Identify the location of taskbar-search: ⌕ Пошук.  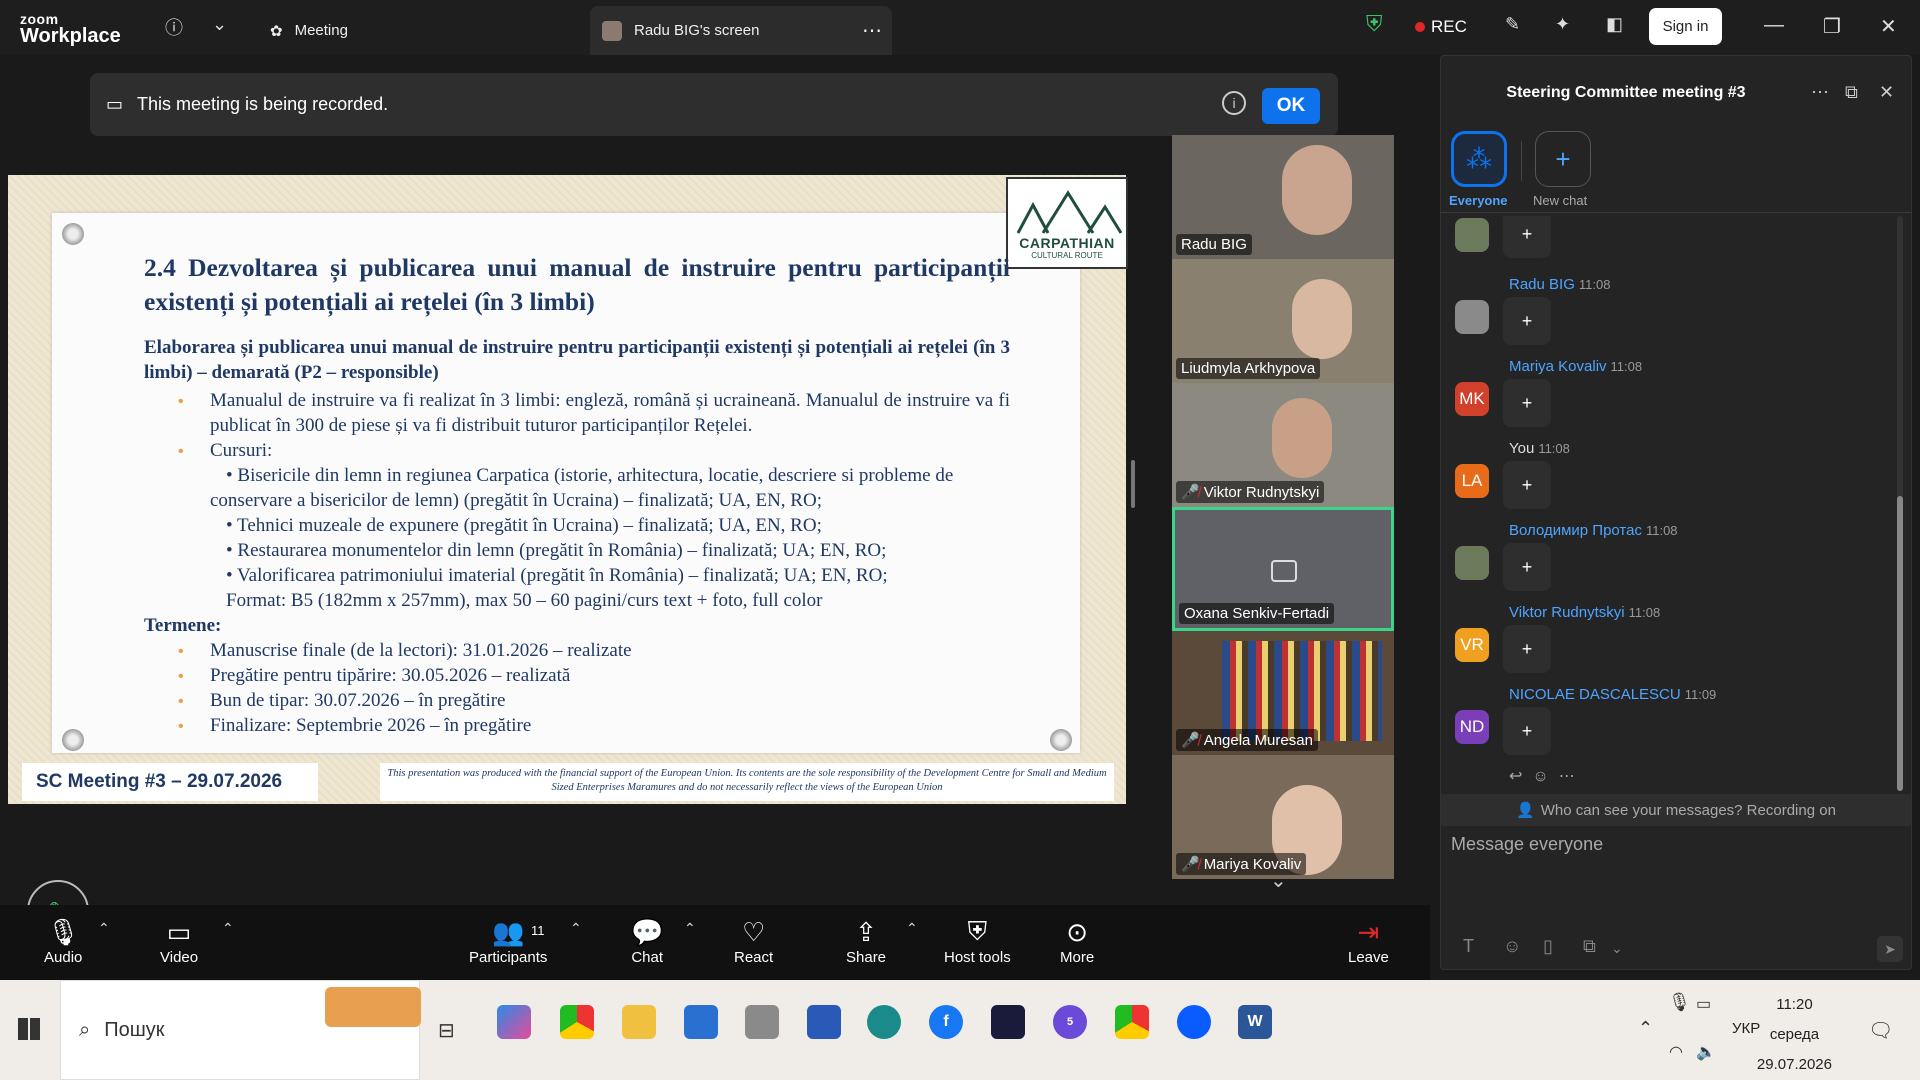
(240, 1030).